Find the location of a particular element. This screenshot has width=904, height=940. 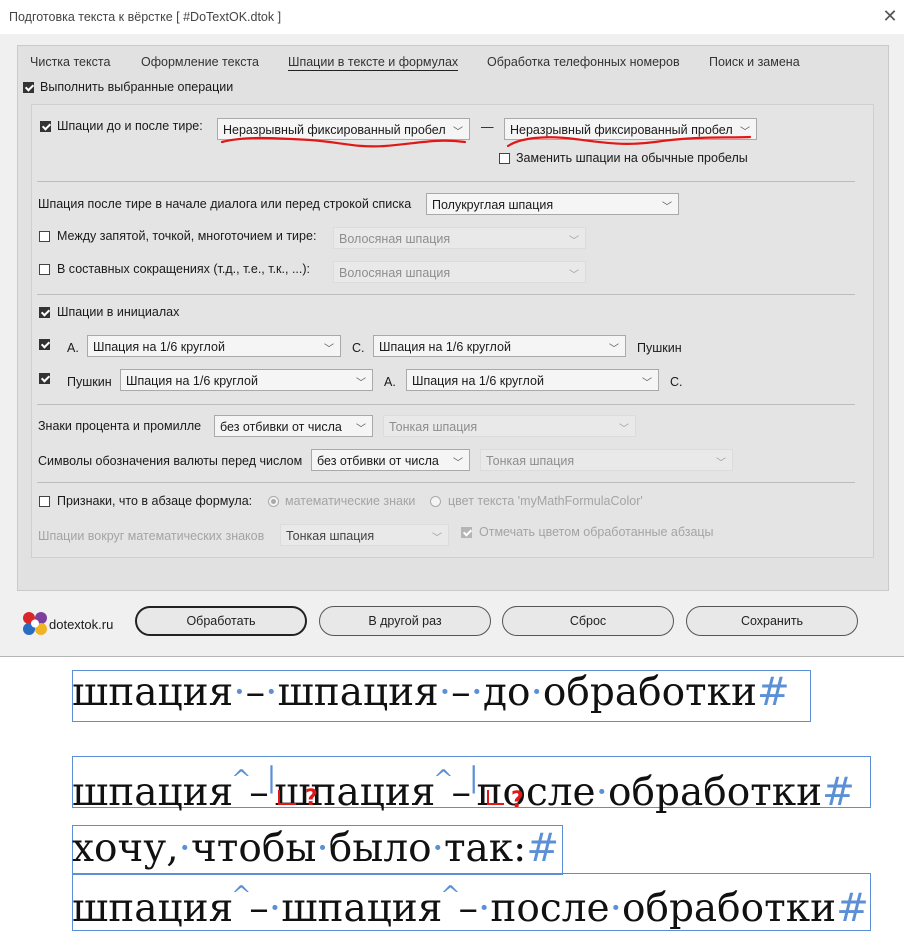

dash-spaces-label: Шпации до и после тире: is located at coordinates (130, 126).